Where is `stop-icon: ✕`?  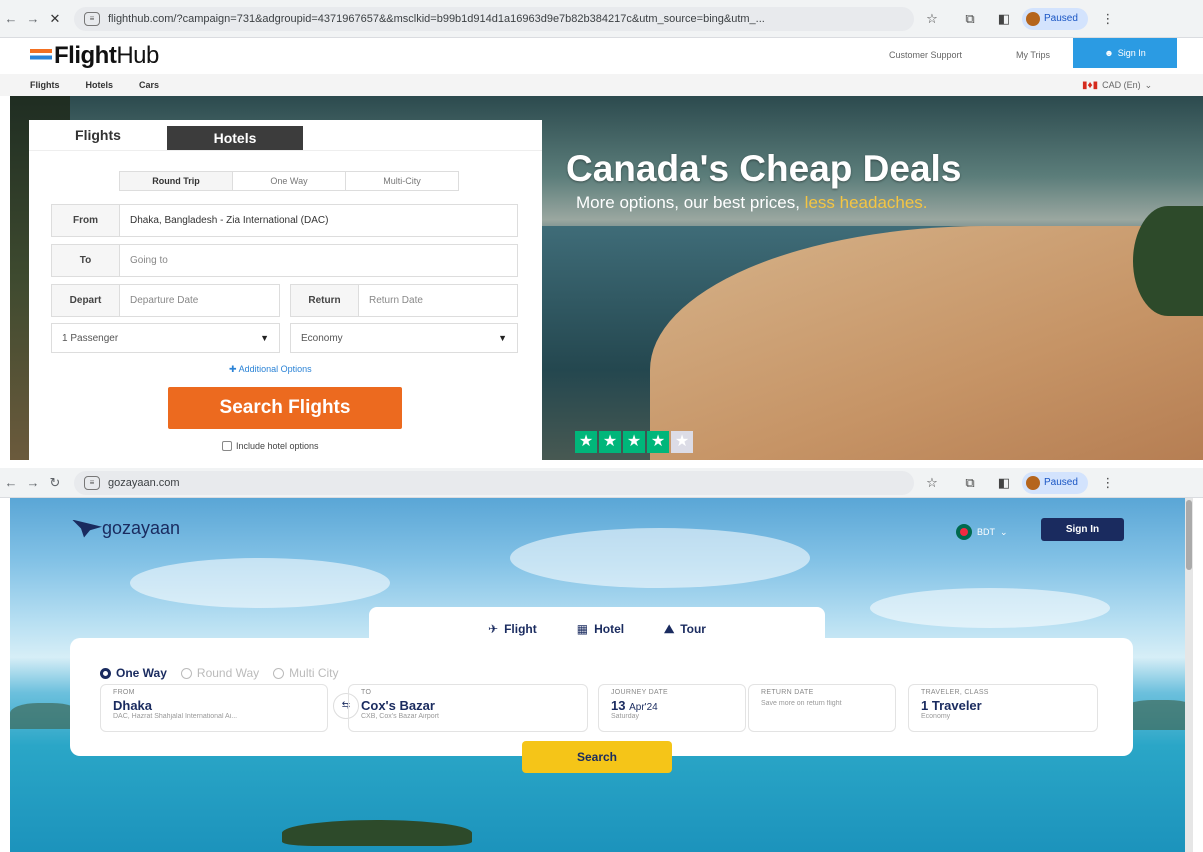 stop-icon: ✕ is located at coordinates (55, 19).